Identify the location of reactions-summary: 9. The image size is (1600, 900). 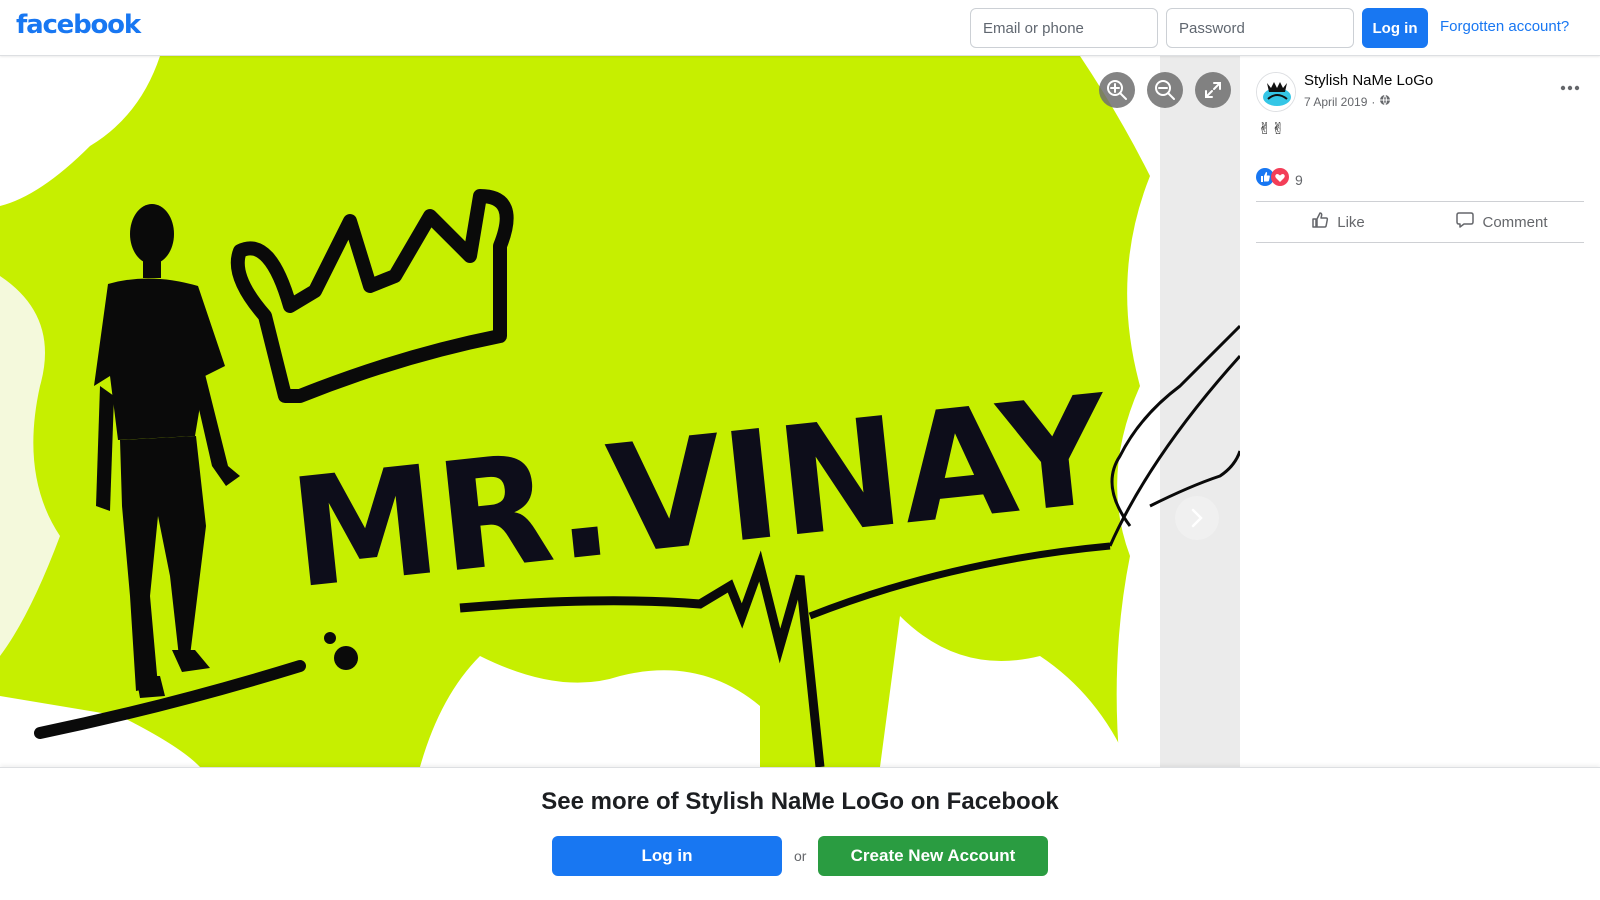
(1279, 179).